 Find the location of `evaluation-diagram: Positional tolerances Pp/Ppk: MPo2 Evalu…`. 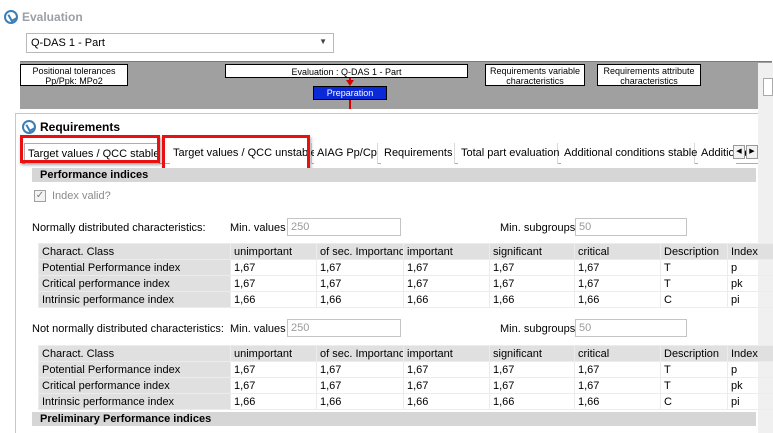

evaluation-diagram: Positional tolerances Pp/Ppk: MPo2 Evalu… is located at coordinates (396, 85).